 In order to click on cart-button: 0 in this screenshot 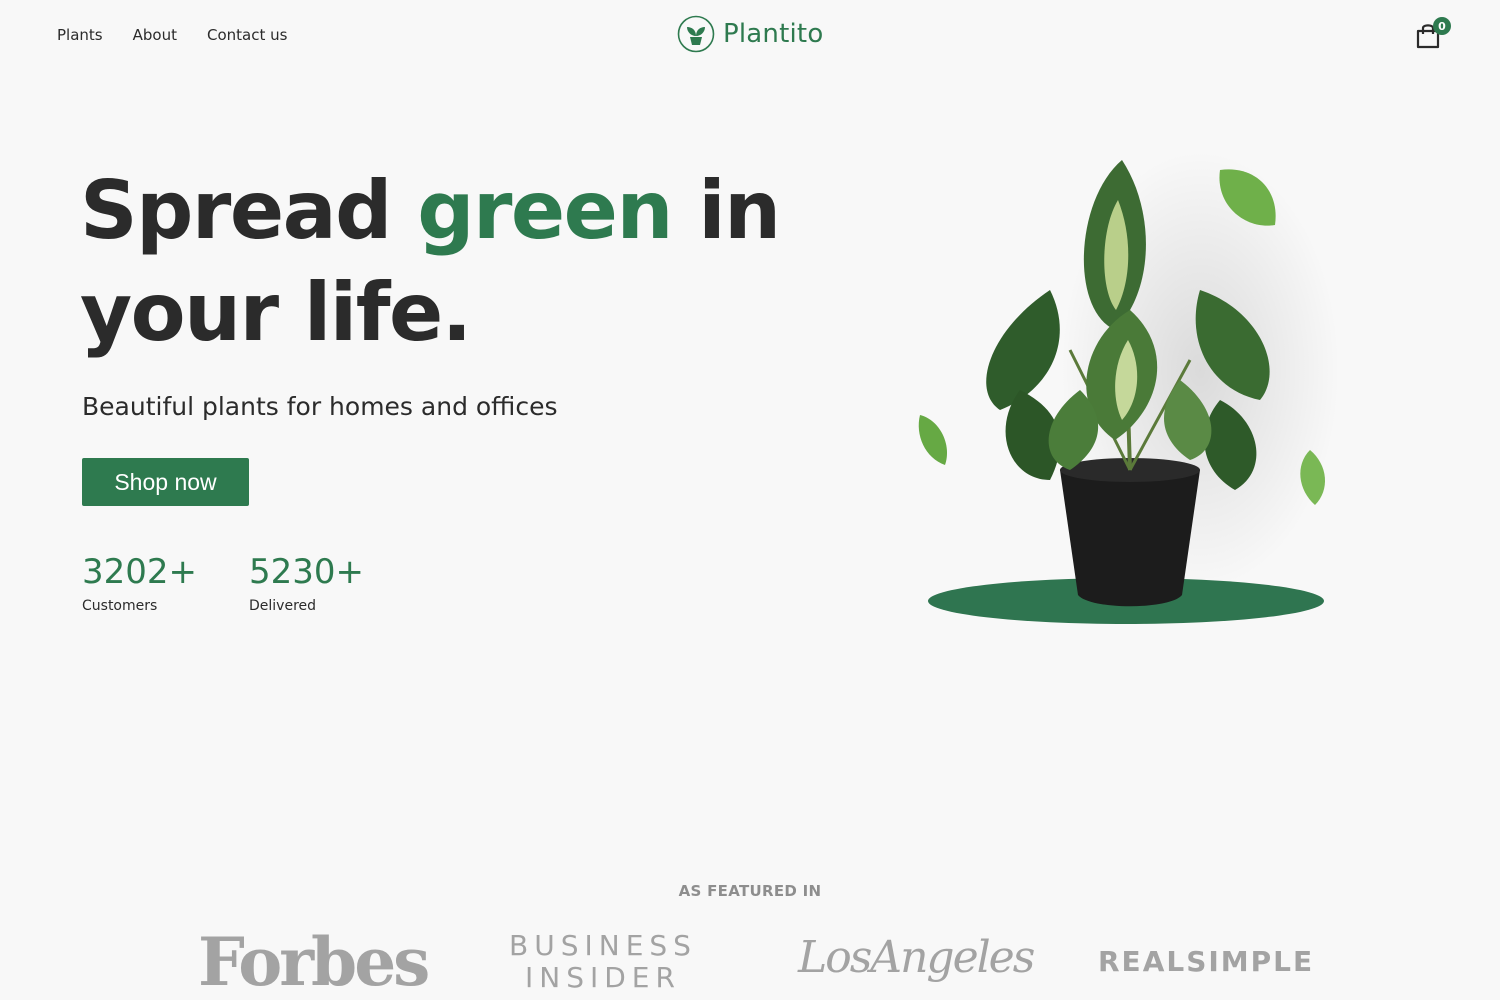, I will do `click(1434, 33)`.